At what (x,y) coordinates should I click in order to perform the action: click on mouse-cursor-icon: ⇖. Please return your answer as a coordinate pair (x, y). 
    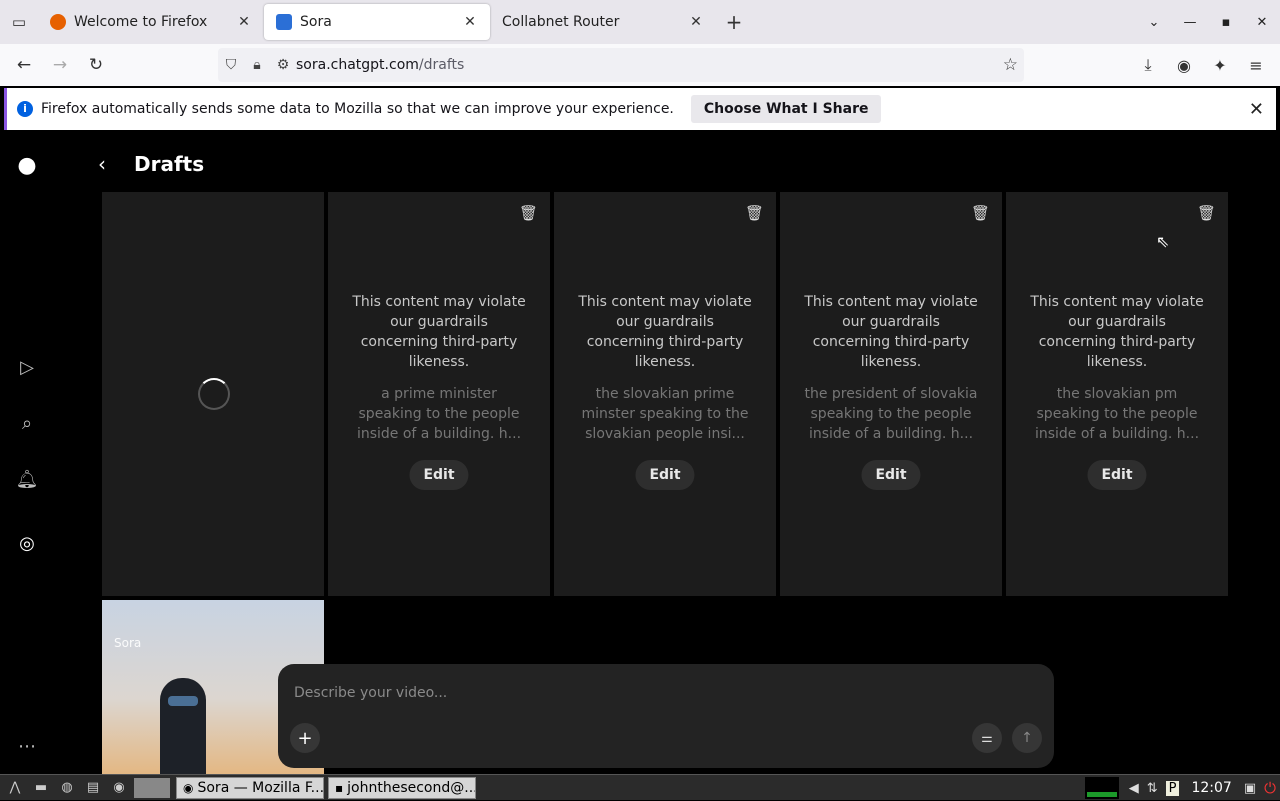
    Looking at the image, I should click on (1163, 241).